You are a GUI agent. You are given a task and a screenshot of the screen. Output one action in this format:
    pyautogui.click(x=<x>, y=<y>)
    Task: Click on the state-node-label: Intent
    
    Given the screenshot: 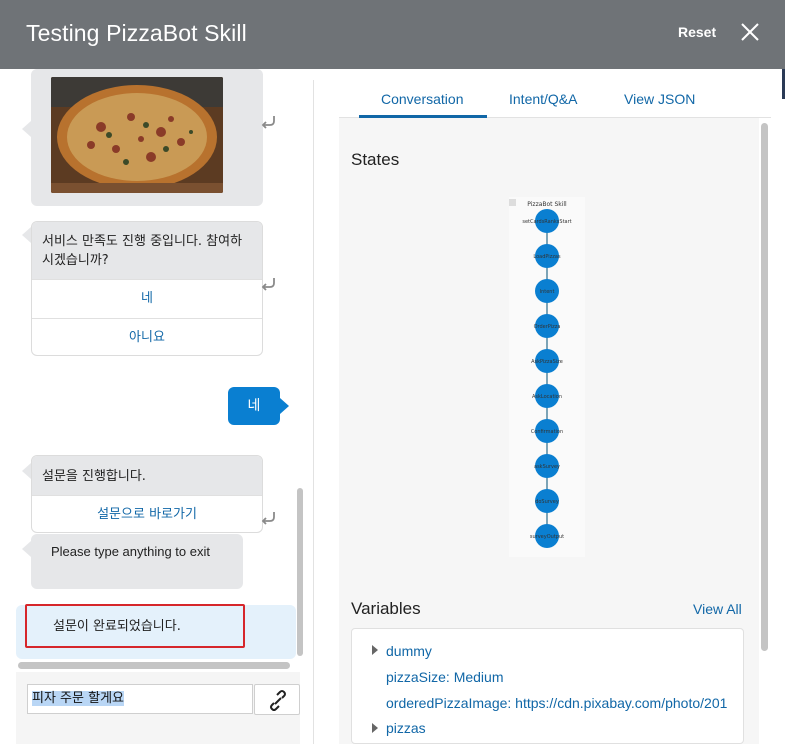 What is the action you would take?
    pyautogui.click(x=547, y=292)
    